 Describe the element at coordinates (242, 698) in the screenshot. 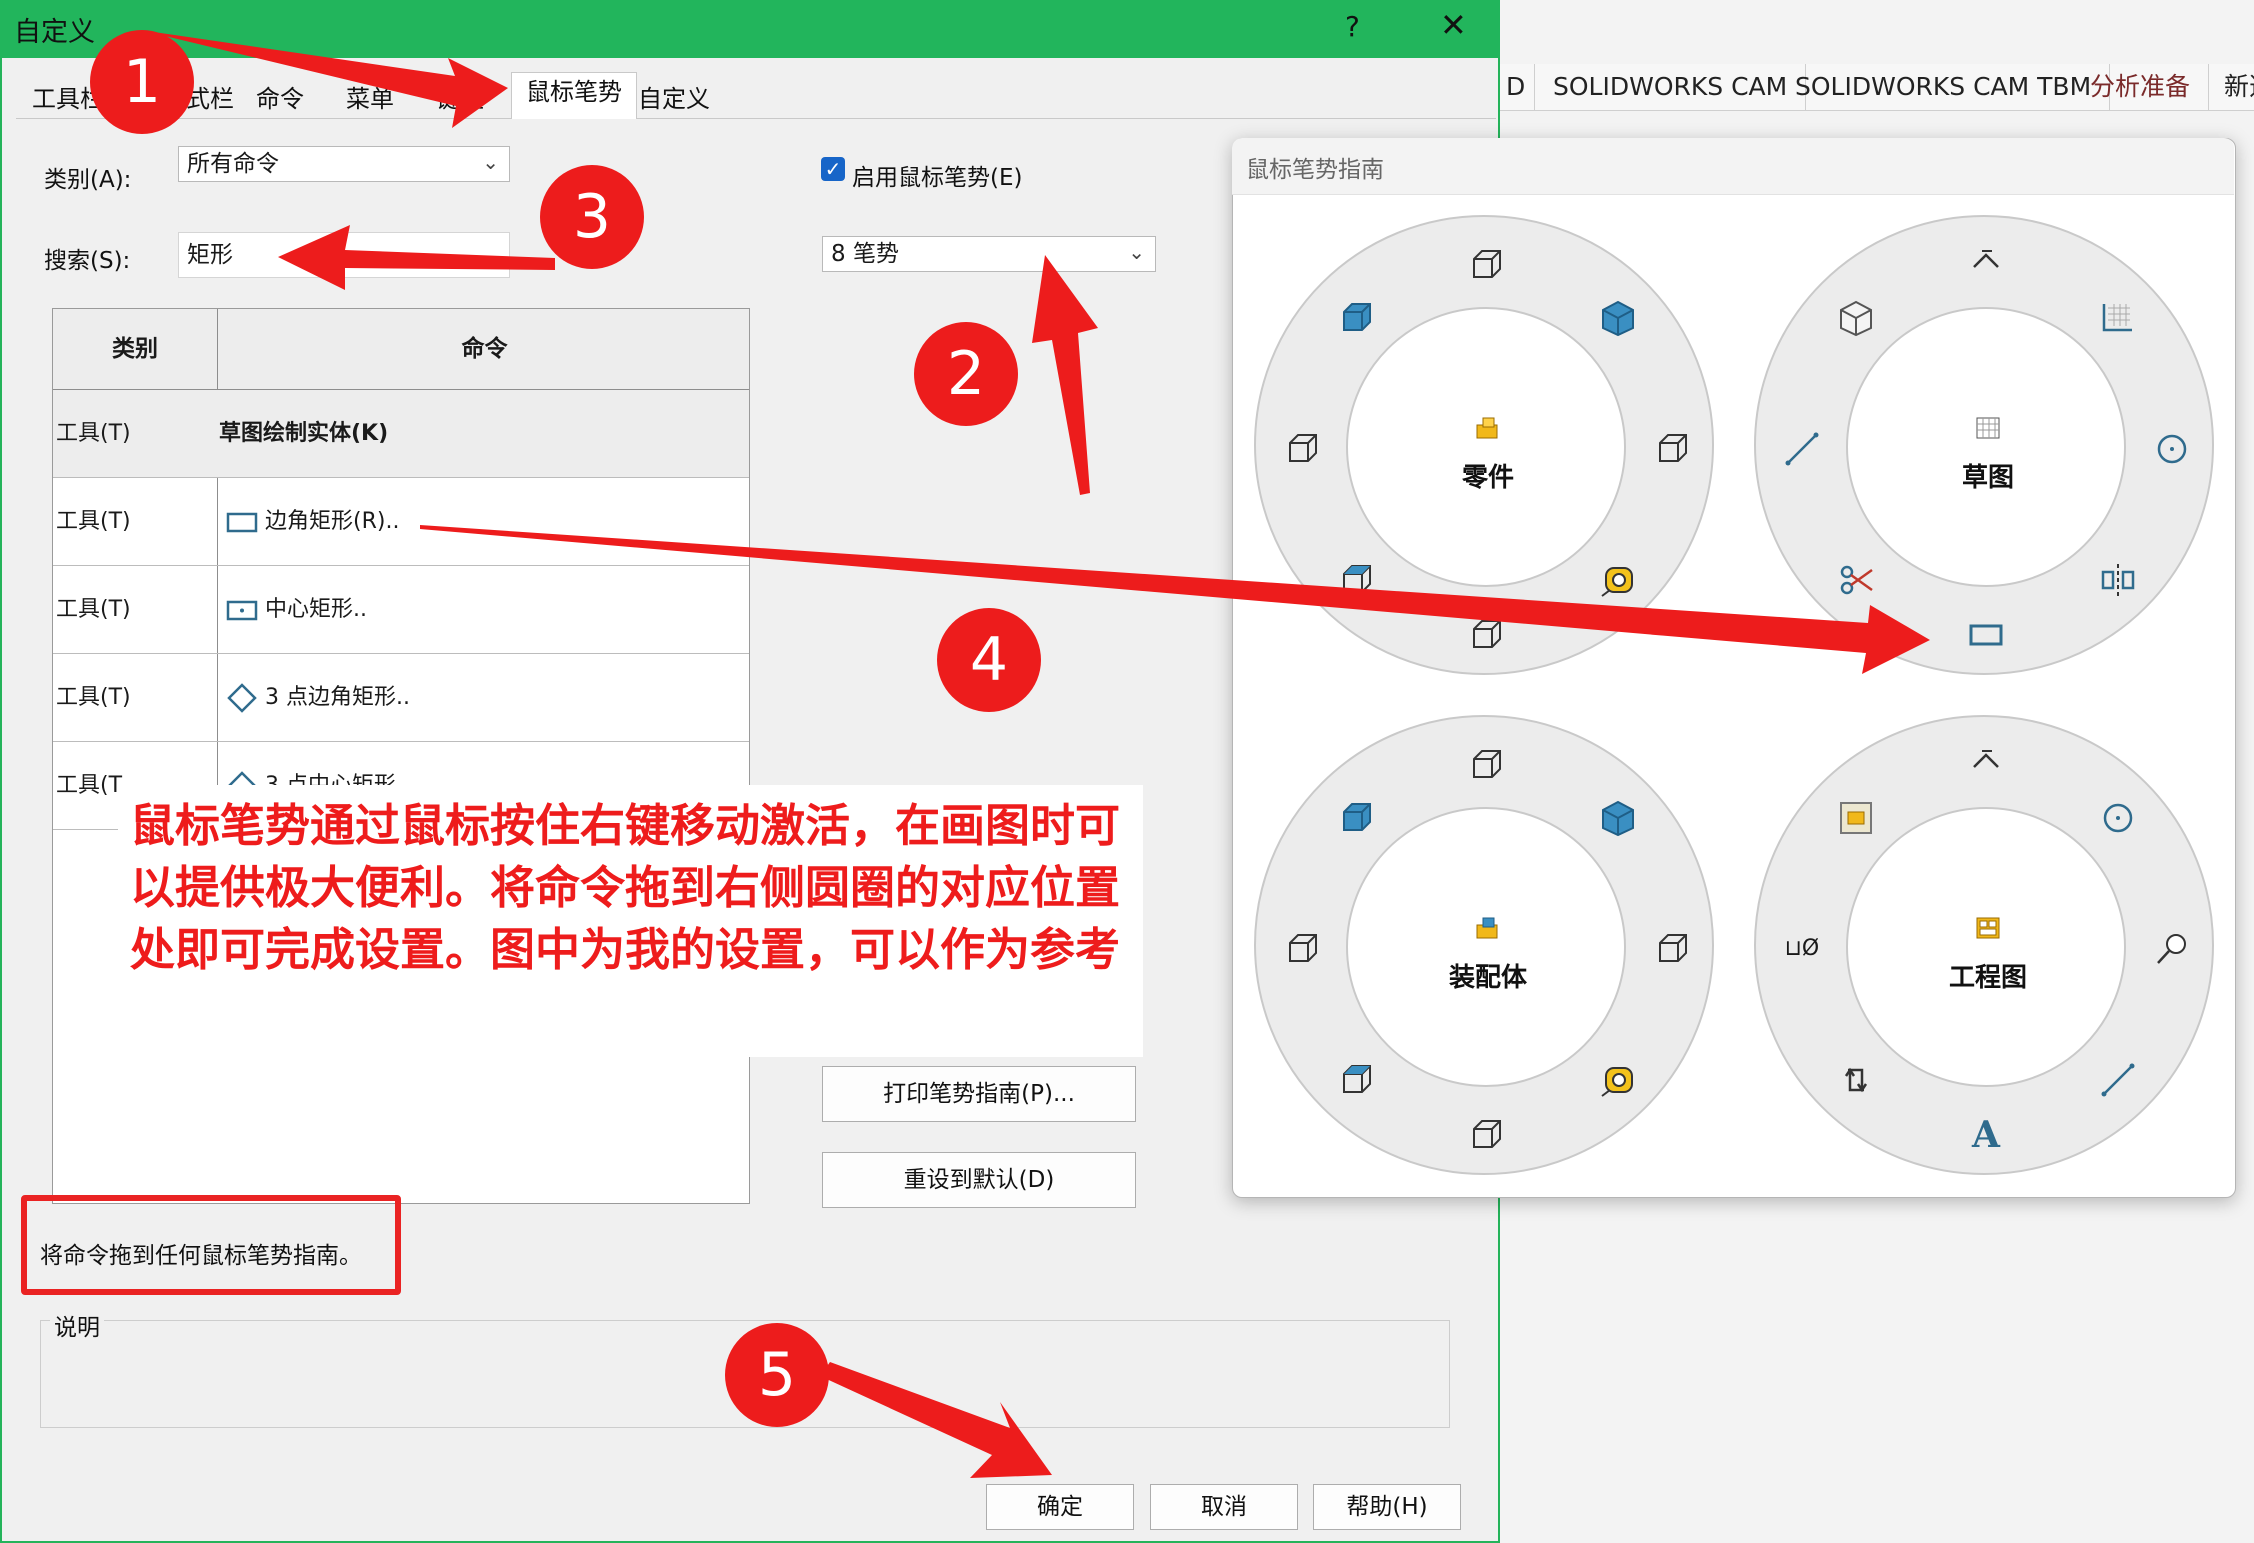

I see `three-point-corner-rectangle-icon` at that location.